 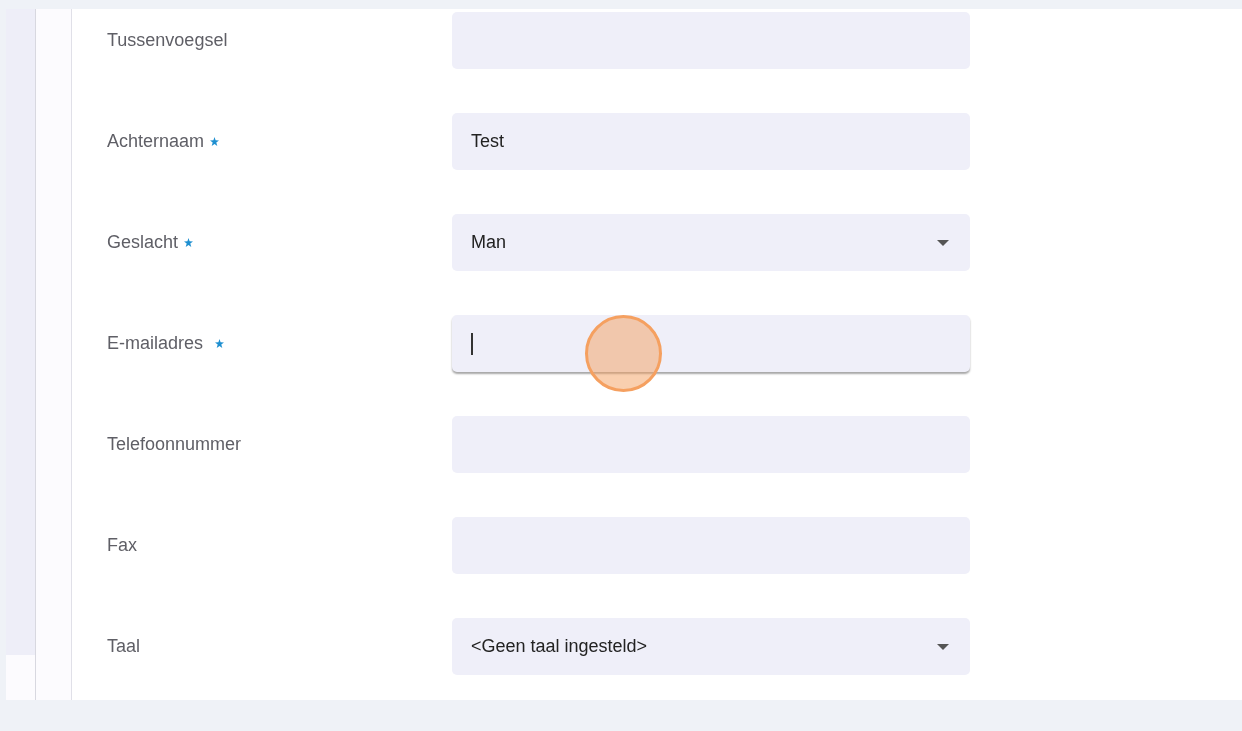 I want to click on text-cursor, so click(x=472, y=343).